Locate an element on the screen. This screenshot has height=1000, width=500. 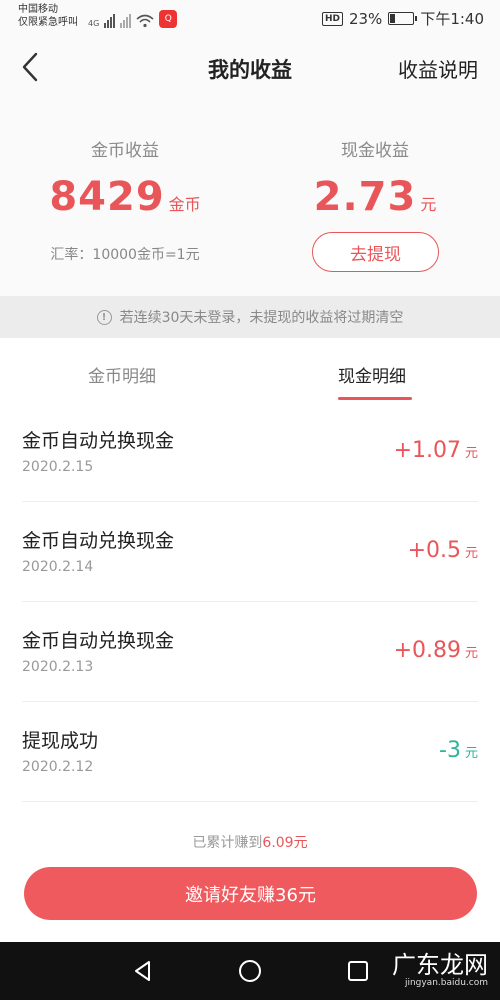
cash-earnings-label: 现金收益 is located at coordinates (375, 151).